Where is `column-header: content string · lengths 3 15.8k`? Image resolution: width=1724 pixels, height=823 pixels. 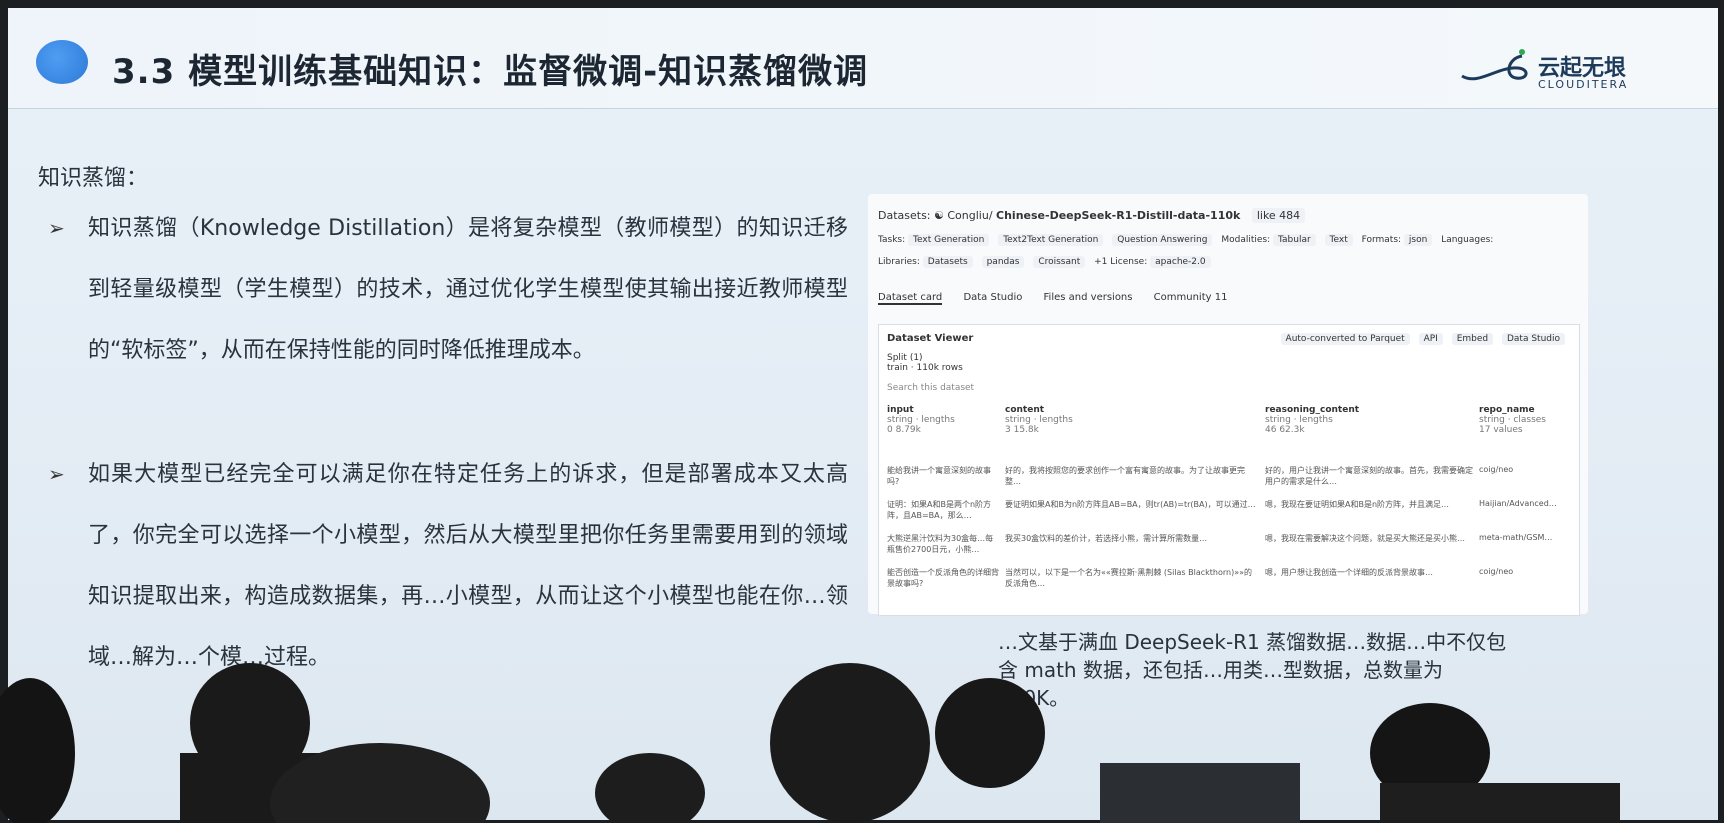
column-header: content string · lengths 3 15.8k is located at coordinates (1039, 420).